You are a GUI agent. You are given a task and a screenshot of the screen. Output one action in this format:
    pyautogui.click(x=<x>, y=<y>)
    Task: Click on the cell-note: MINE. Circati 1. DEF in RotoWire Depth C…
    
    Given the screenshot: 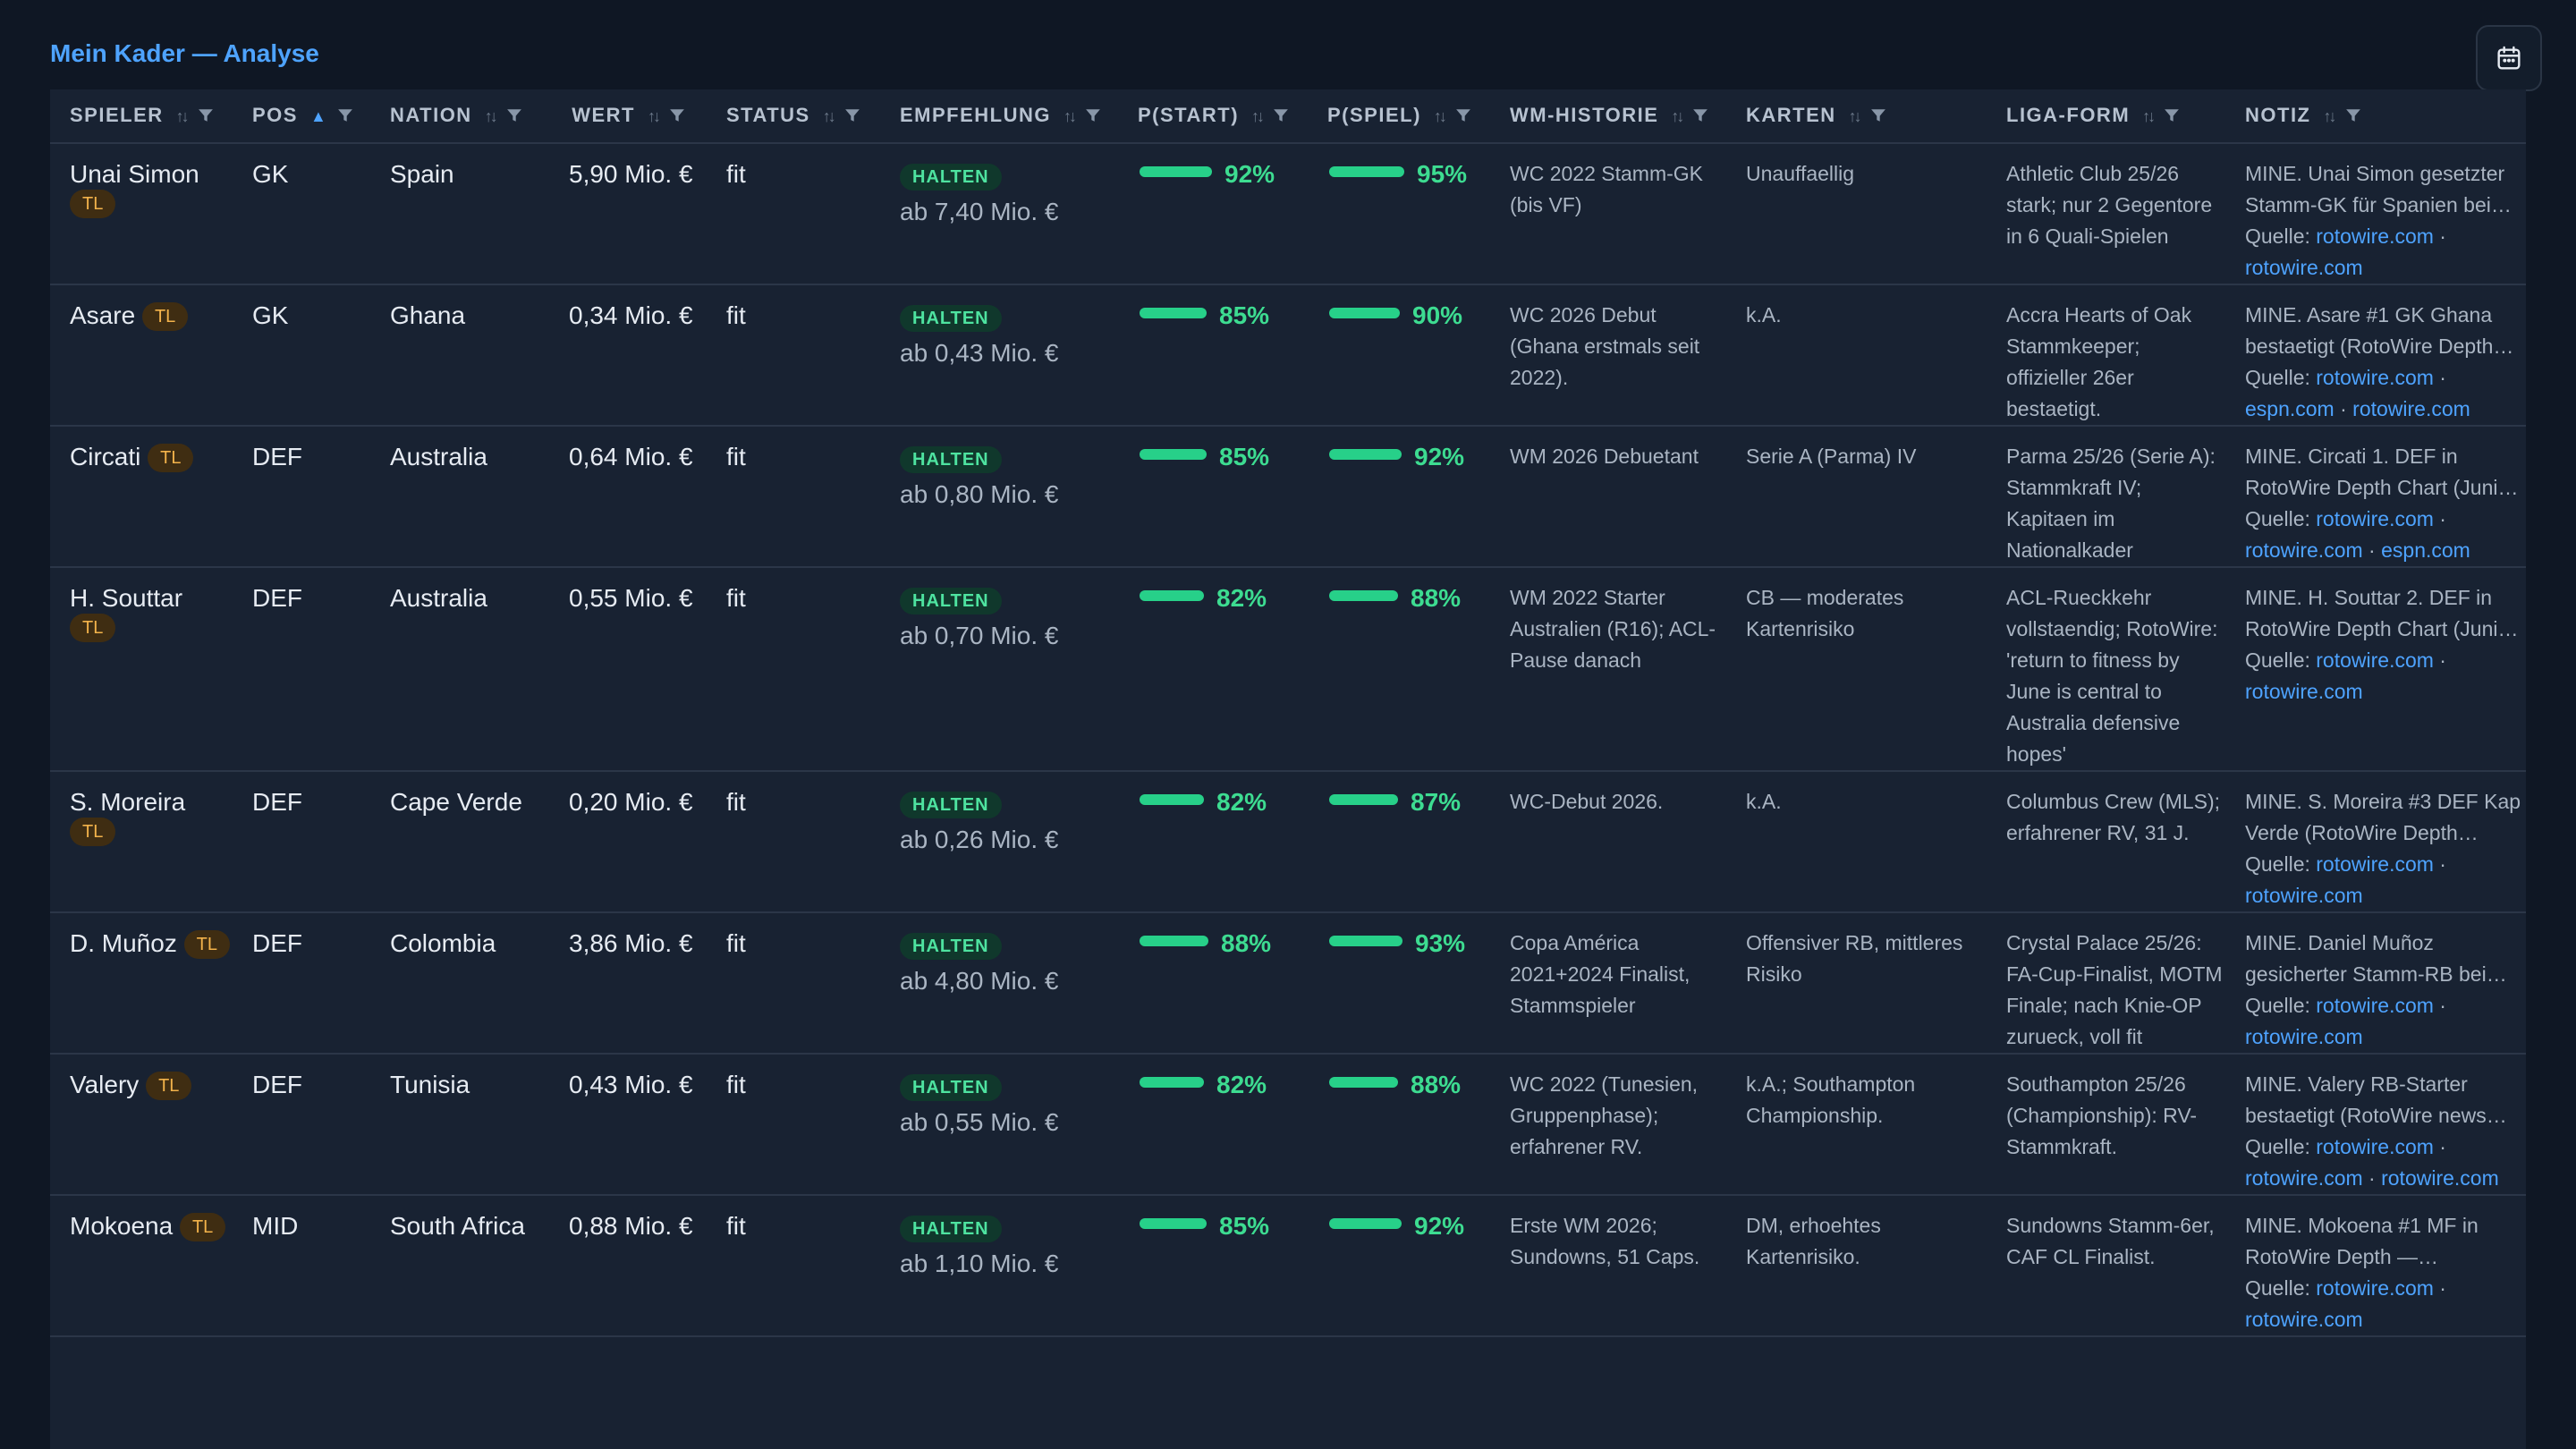 What is the action you would take?
    pyautogui.click(x=2375, y=497)
    